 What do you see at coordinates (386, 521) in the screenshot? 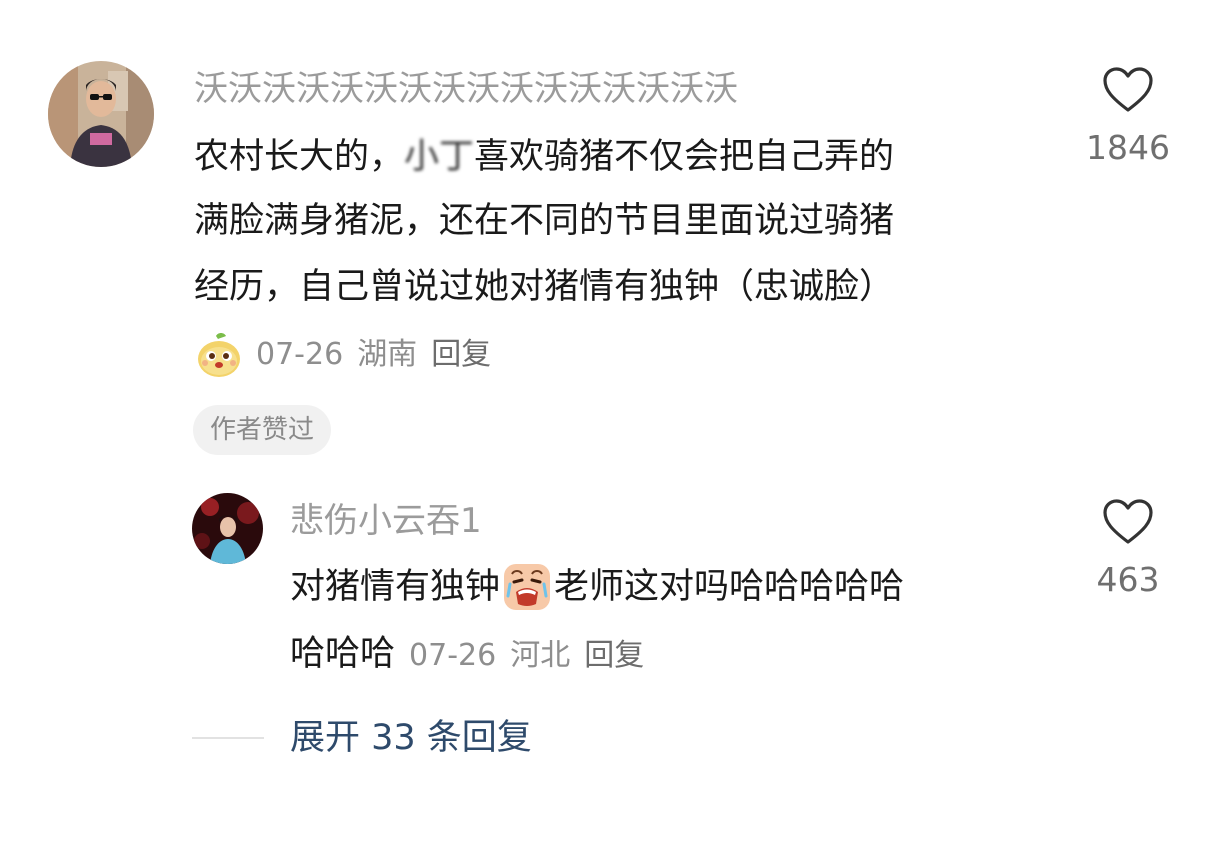
I see `reply-commenter-username: 悲伤小云吞1` at bounding box center [386, 521].